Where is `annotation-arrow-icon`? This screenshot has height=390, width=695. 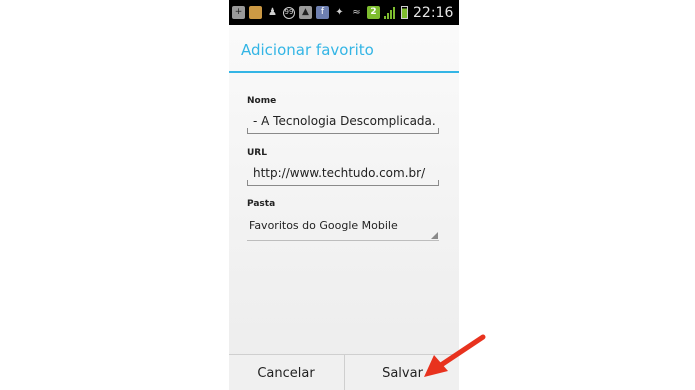 annotation-arrow-icon is located at coordinates (455, 355).